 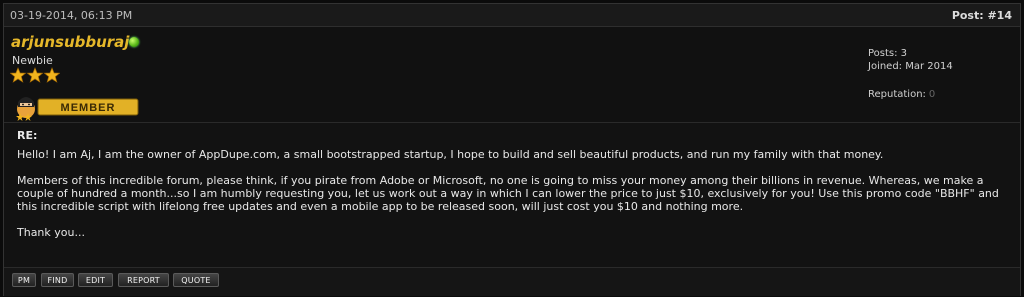 I want to click on post-count: Posts: 3, so click(x=888, y=53).